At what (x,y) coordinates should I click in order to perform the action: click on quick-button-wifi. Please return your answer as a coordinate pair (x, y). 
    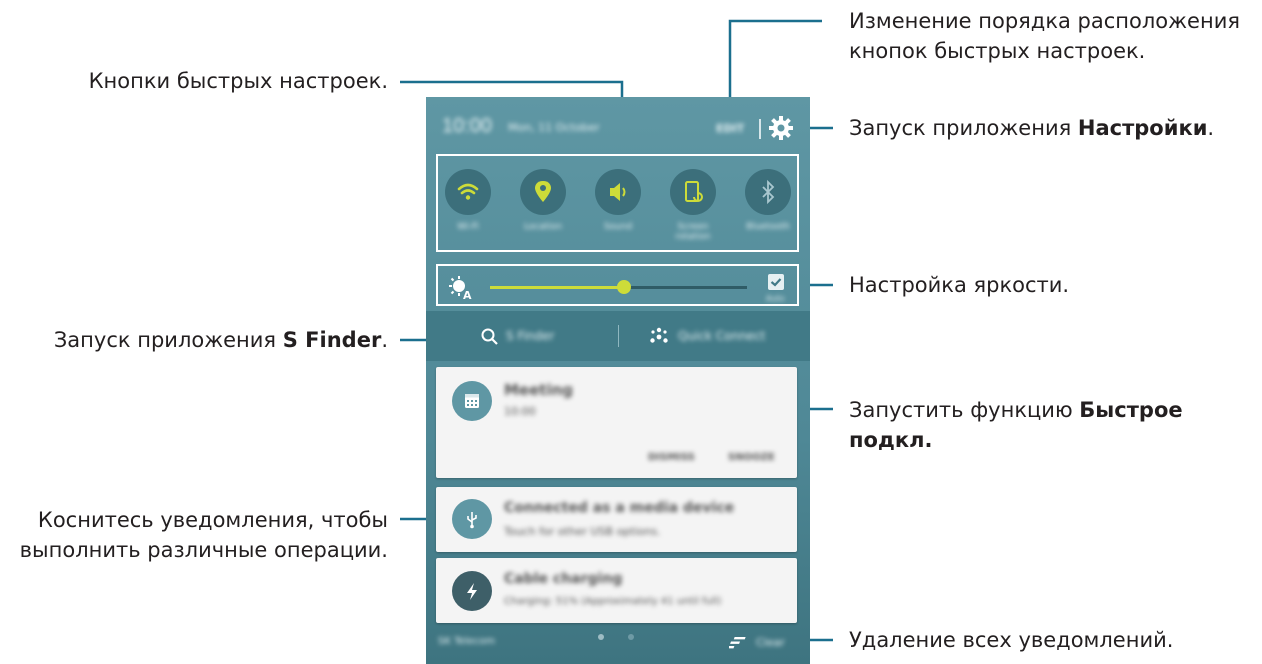
    Looking at the image, I should click on (468, 192).